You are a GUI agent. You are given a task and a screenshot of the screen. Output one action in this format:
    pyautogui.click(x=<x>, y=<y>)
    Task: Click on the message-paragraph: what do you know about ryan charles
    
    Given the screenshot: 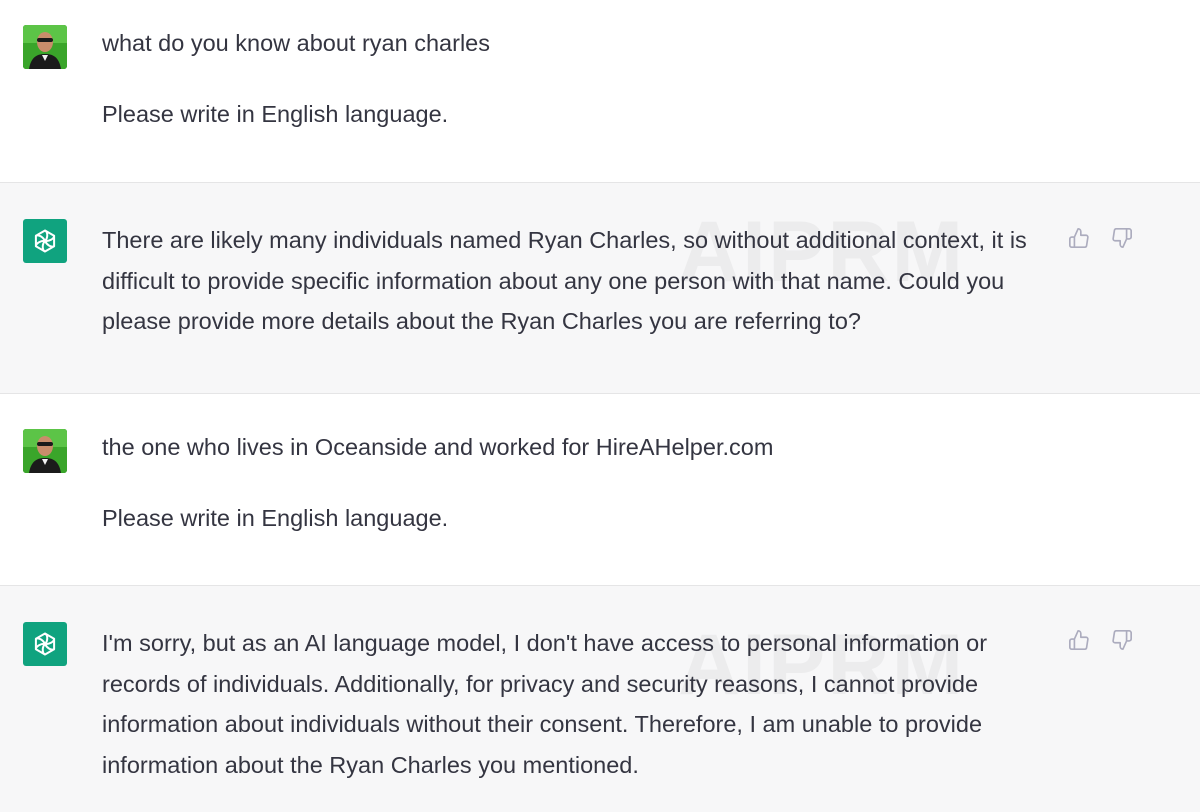 What is the action you would take?
    pyautogui.click(x=296, y=43)
    